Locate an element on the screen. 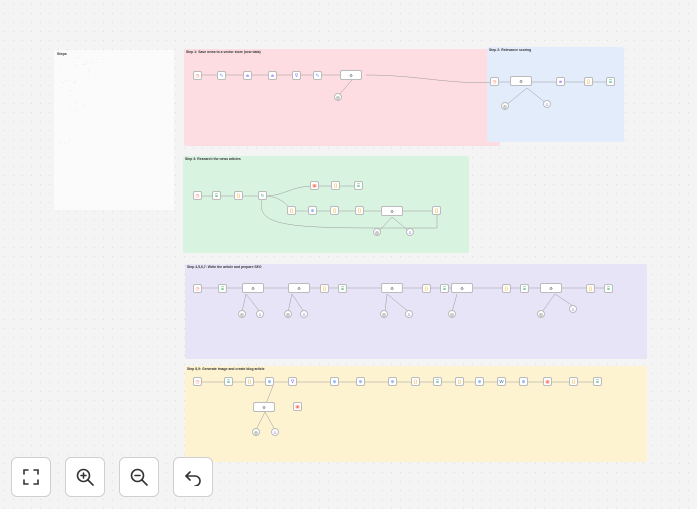 The width and height of the screenshot is (697, 509). filter-icon: ∇ is located at coordinates (296, 75).